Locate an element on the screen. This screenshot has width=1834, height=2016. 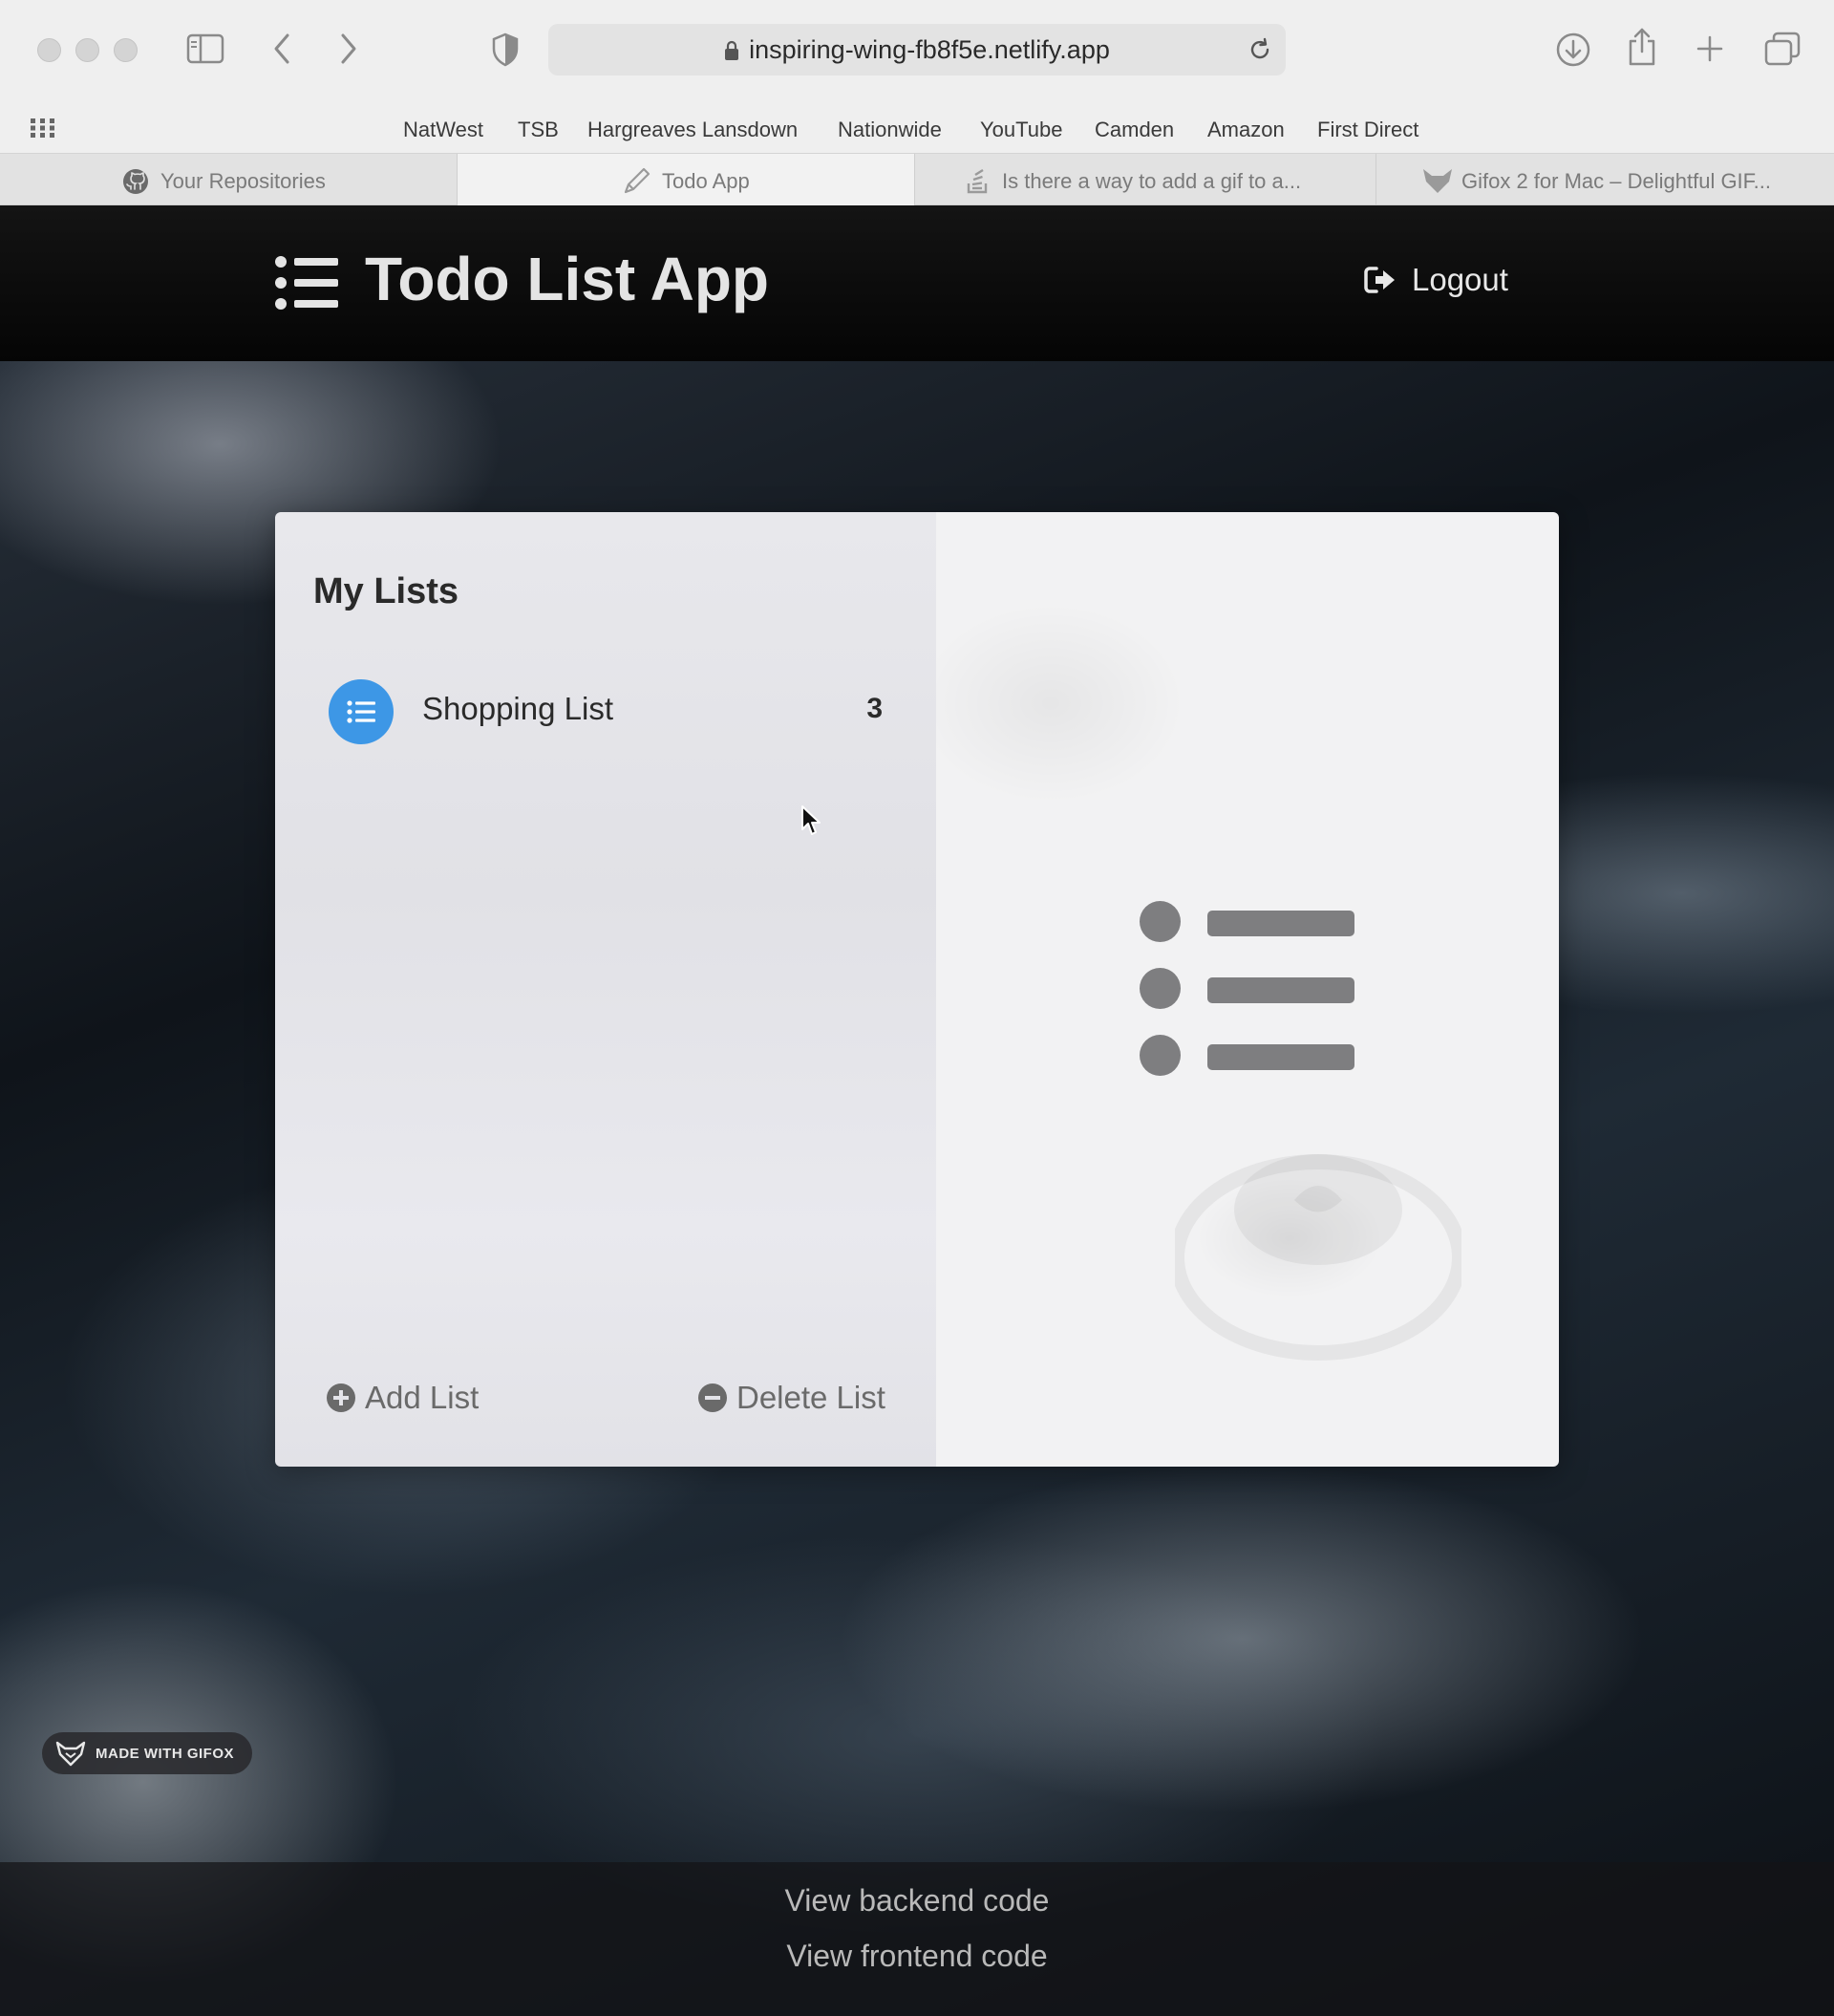
share-icon is located at coordinates (1642, 47).